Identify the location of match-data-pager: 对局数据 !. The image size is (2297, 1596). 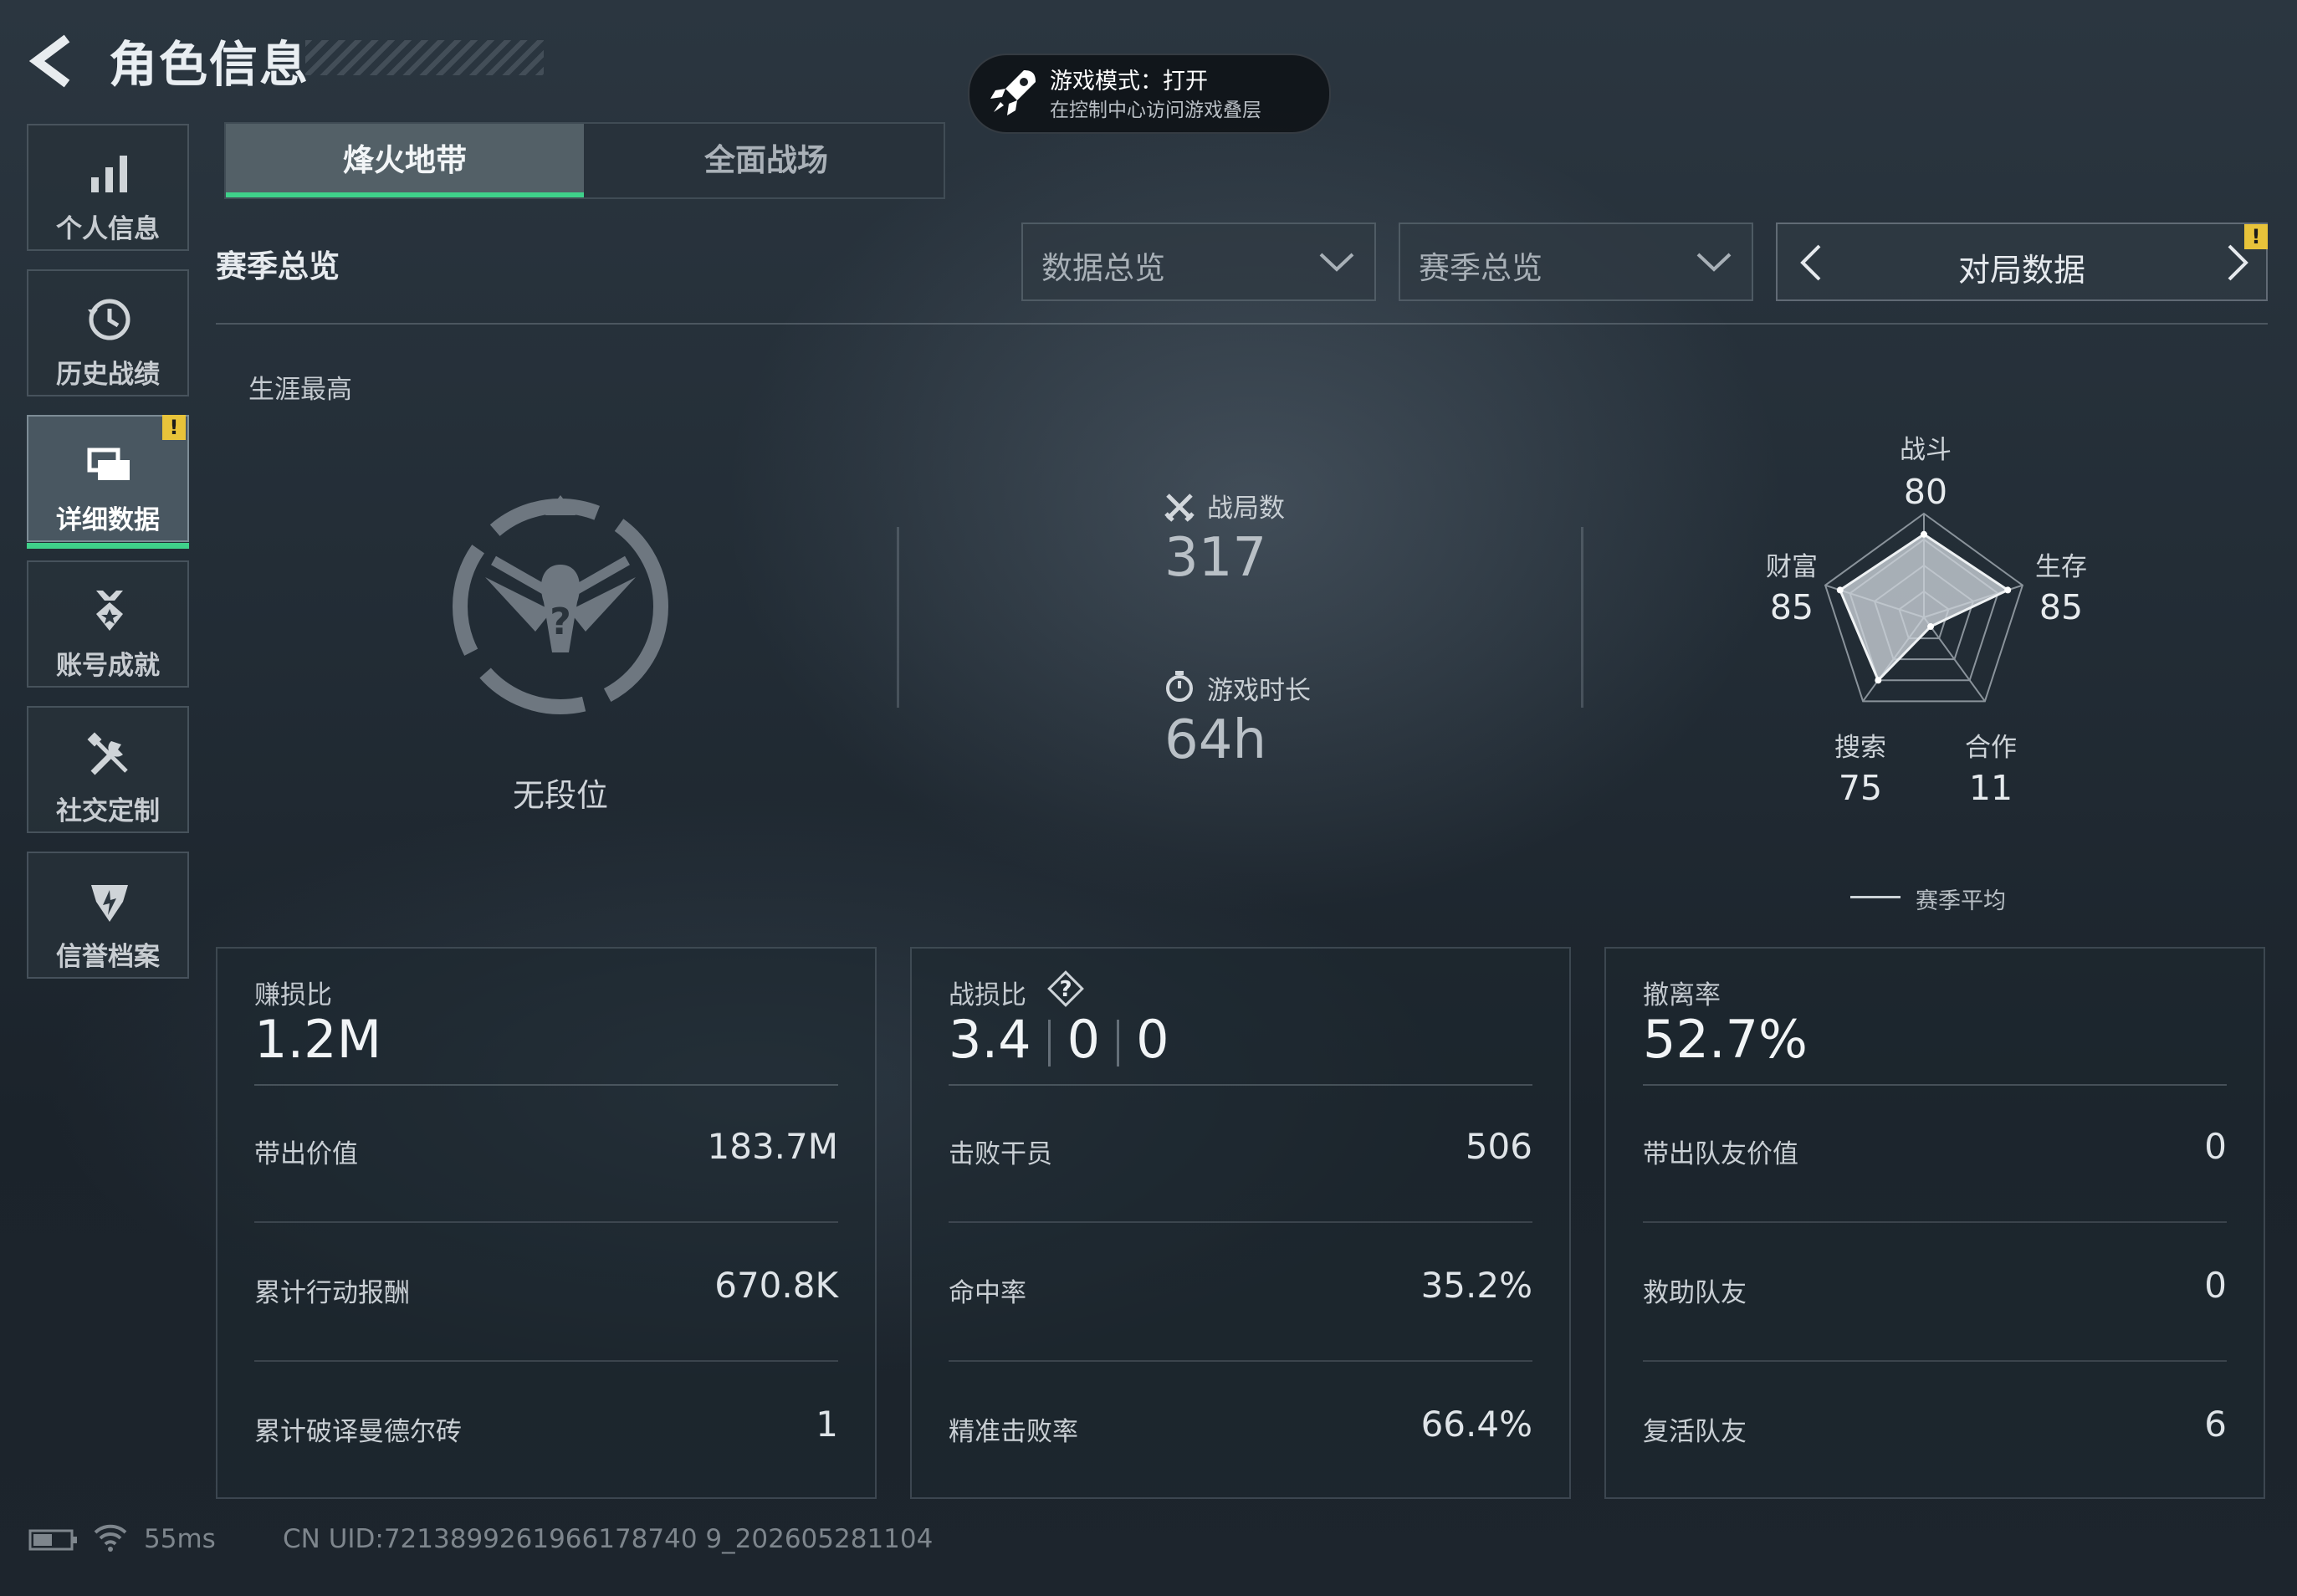
(2022, 262).